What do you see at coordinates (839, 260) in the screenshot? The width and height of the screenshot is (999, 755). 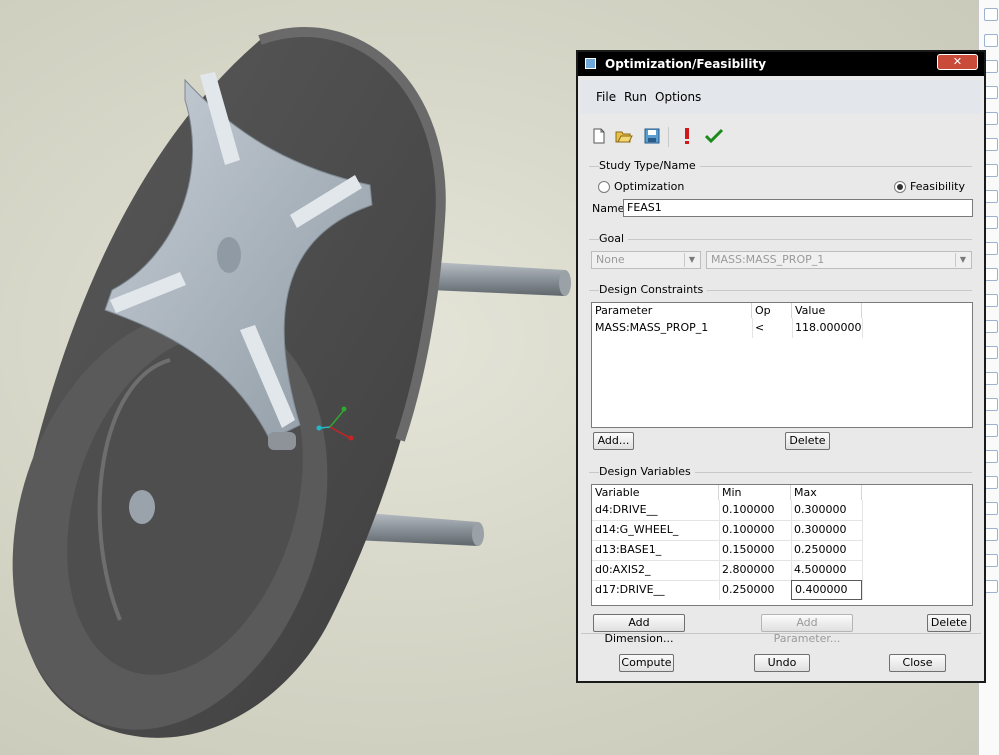 I see `goal-parameter-select: MASS:MASS_PROP_1 ▼` at bounding box center [839, 260].